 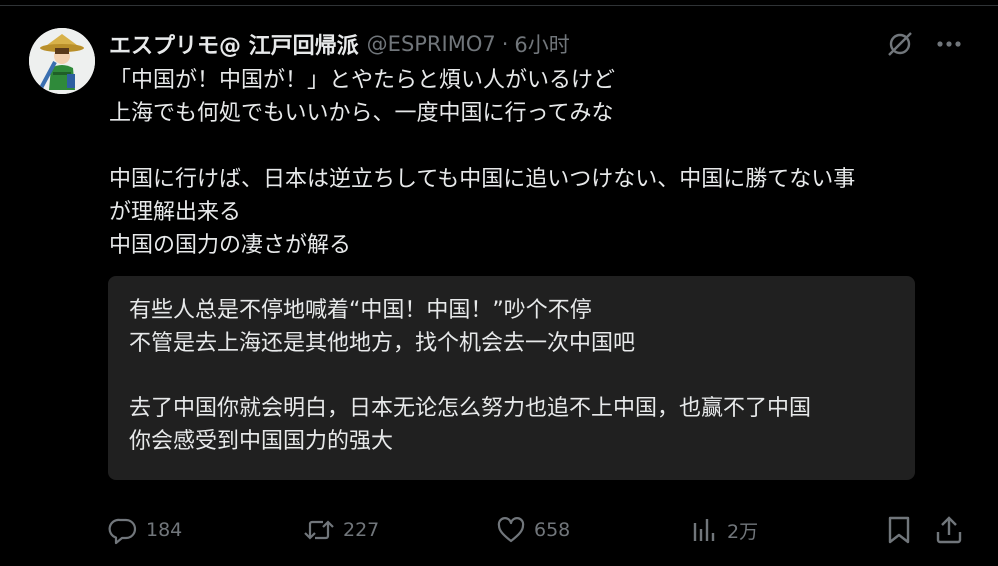 What do you see at coordinates (924, 44) in the screenshot?
I see `header-actions` at bounding box center [924, 44].